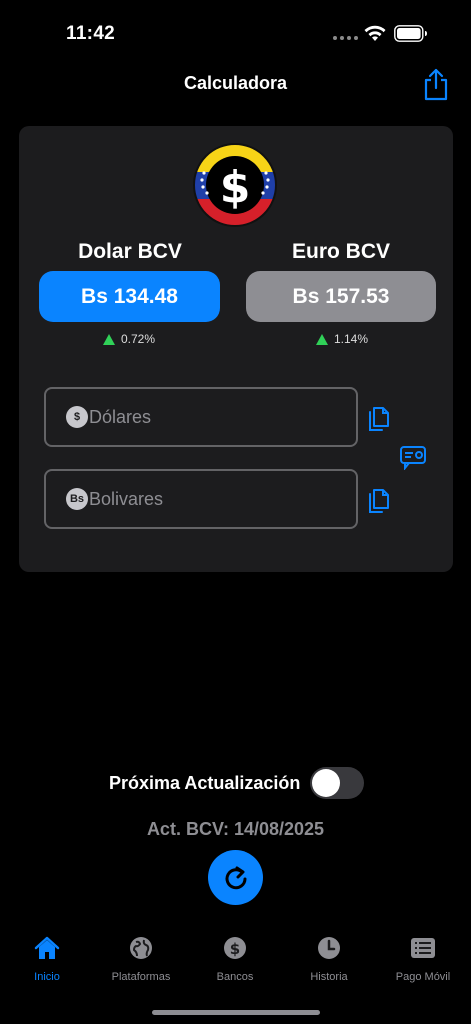 The width and height of the screenshot is (471, 1024). Describe the element at coordinates (141, 977) in the screenshot. I see `tab-label: Plataformas` at that location.